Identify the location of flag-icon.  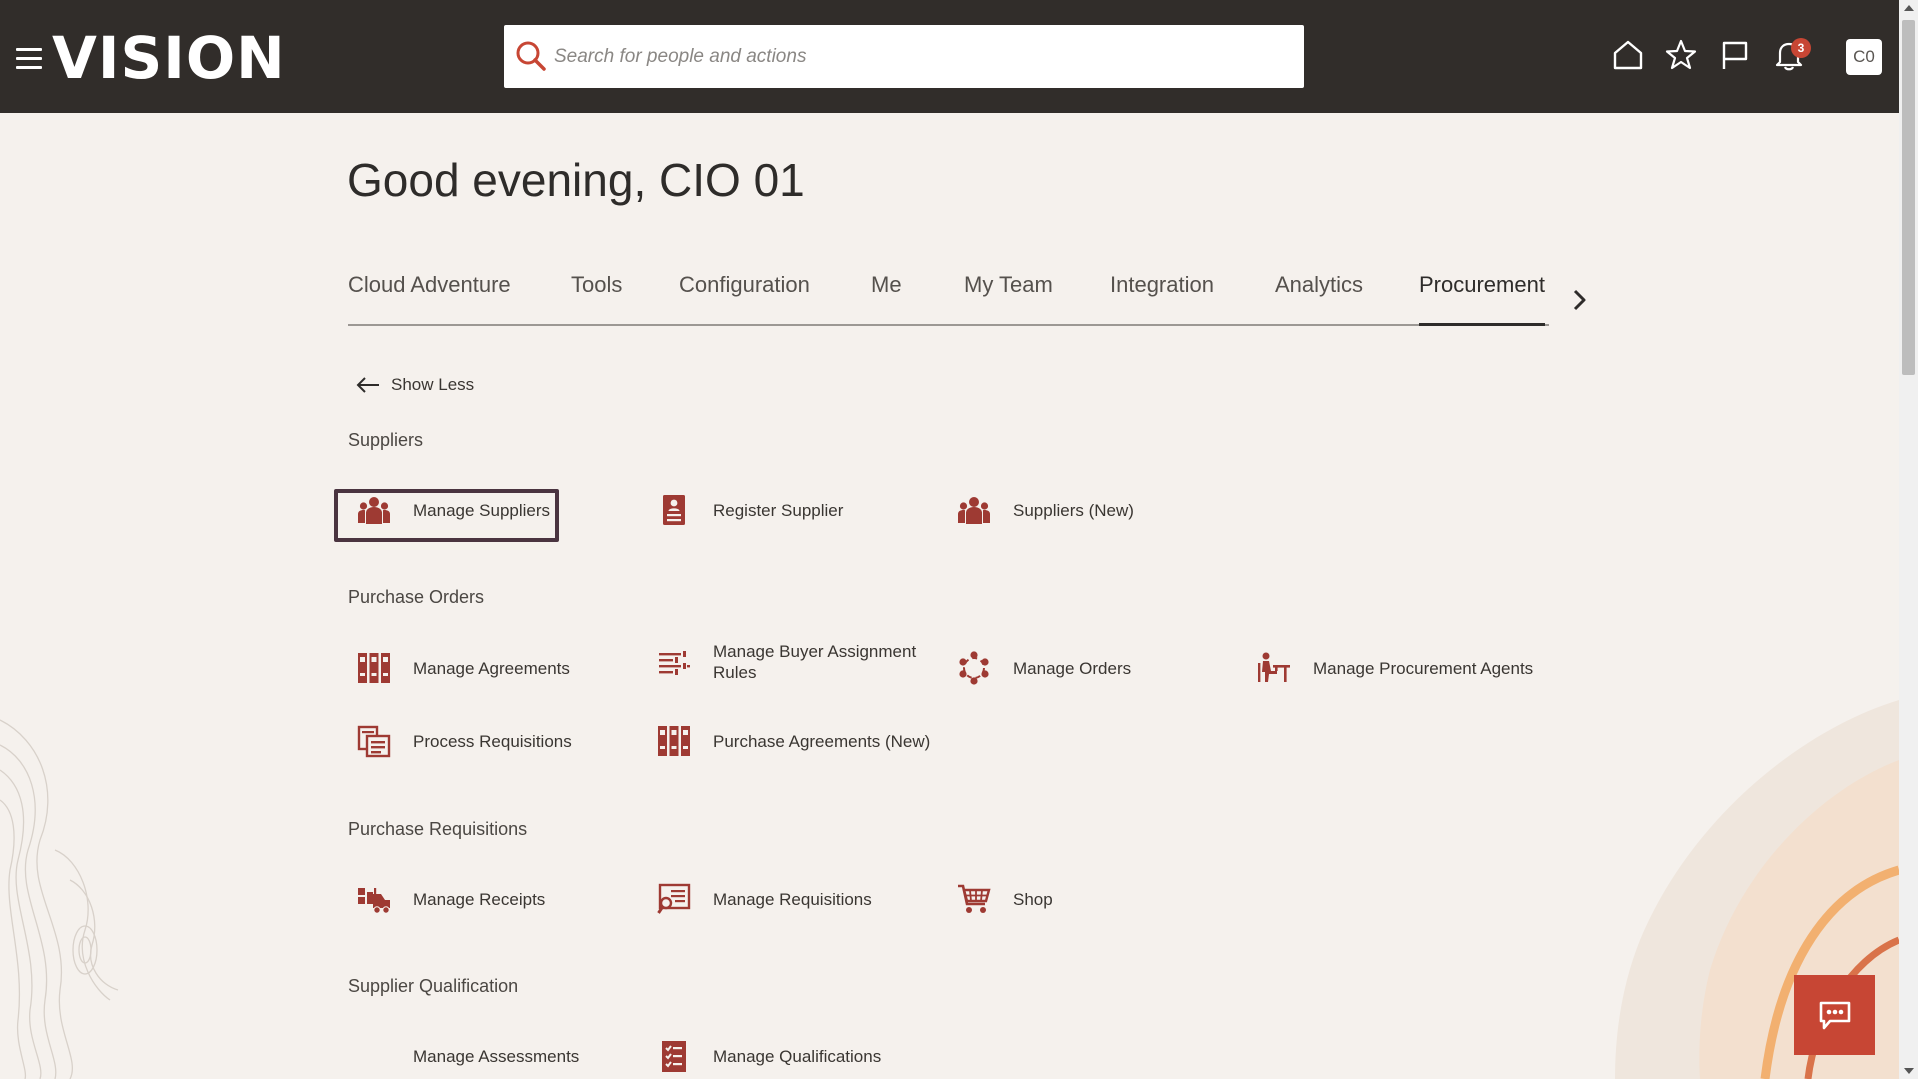
(1735, 55).